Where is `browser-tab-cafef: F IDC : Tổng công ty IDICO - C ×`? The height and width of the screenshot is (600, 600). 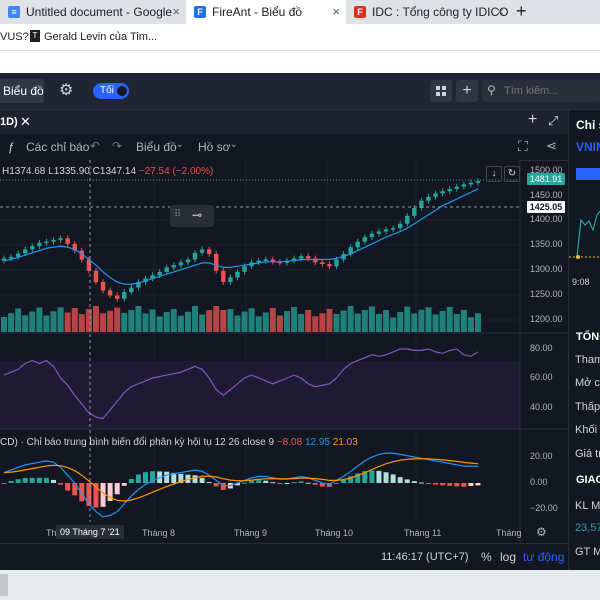 browser-tab-cafef: F IDC : Tổng công ty IDICO - C × is located at coordinates (428, 12).